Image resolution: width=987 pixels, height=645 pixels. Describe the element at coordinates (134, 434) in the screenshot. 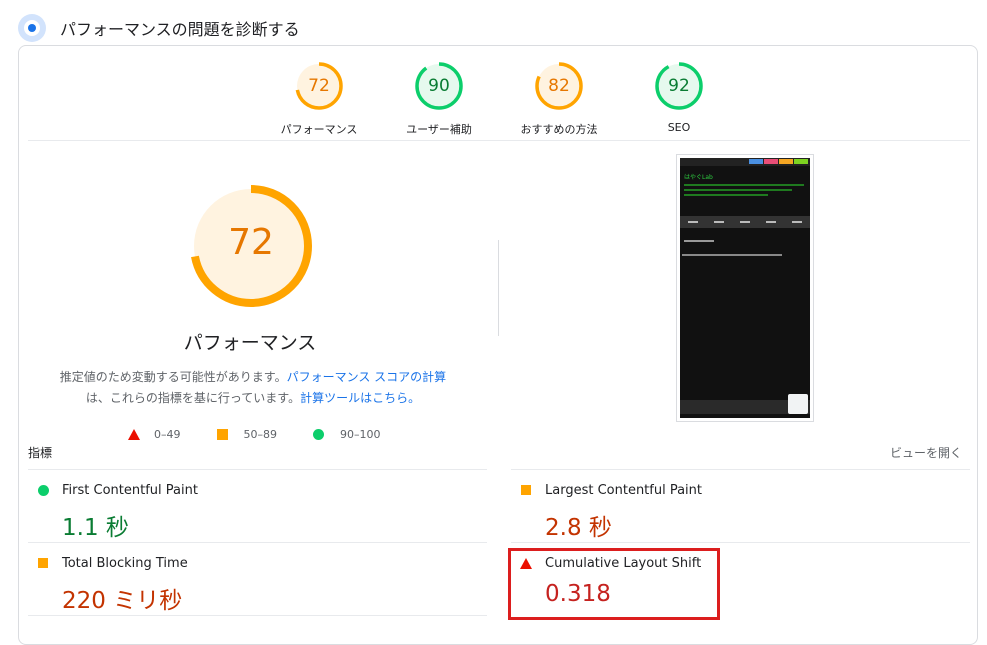

I see `fail-triangle-icon` at that location.